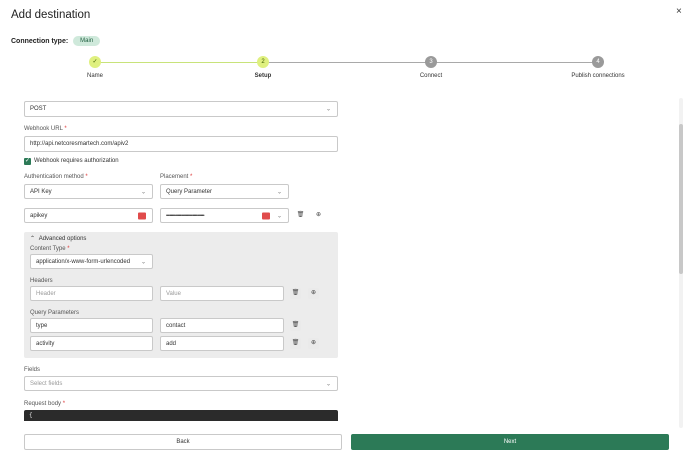 The width and height of the screenshot is (688, 454). I want to click on webhook-url-label: Webhook URL *, so click(45, 129).